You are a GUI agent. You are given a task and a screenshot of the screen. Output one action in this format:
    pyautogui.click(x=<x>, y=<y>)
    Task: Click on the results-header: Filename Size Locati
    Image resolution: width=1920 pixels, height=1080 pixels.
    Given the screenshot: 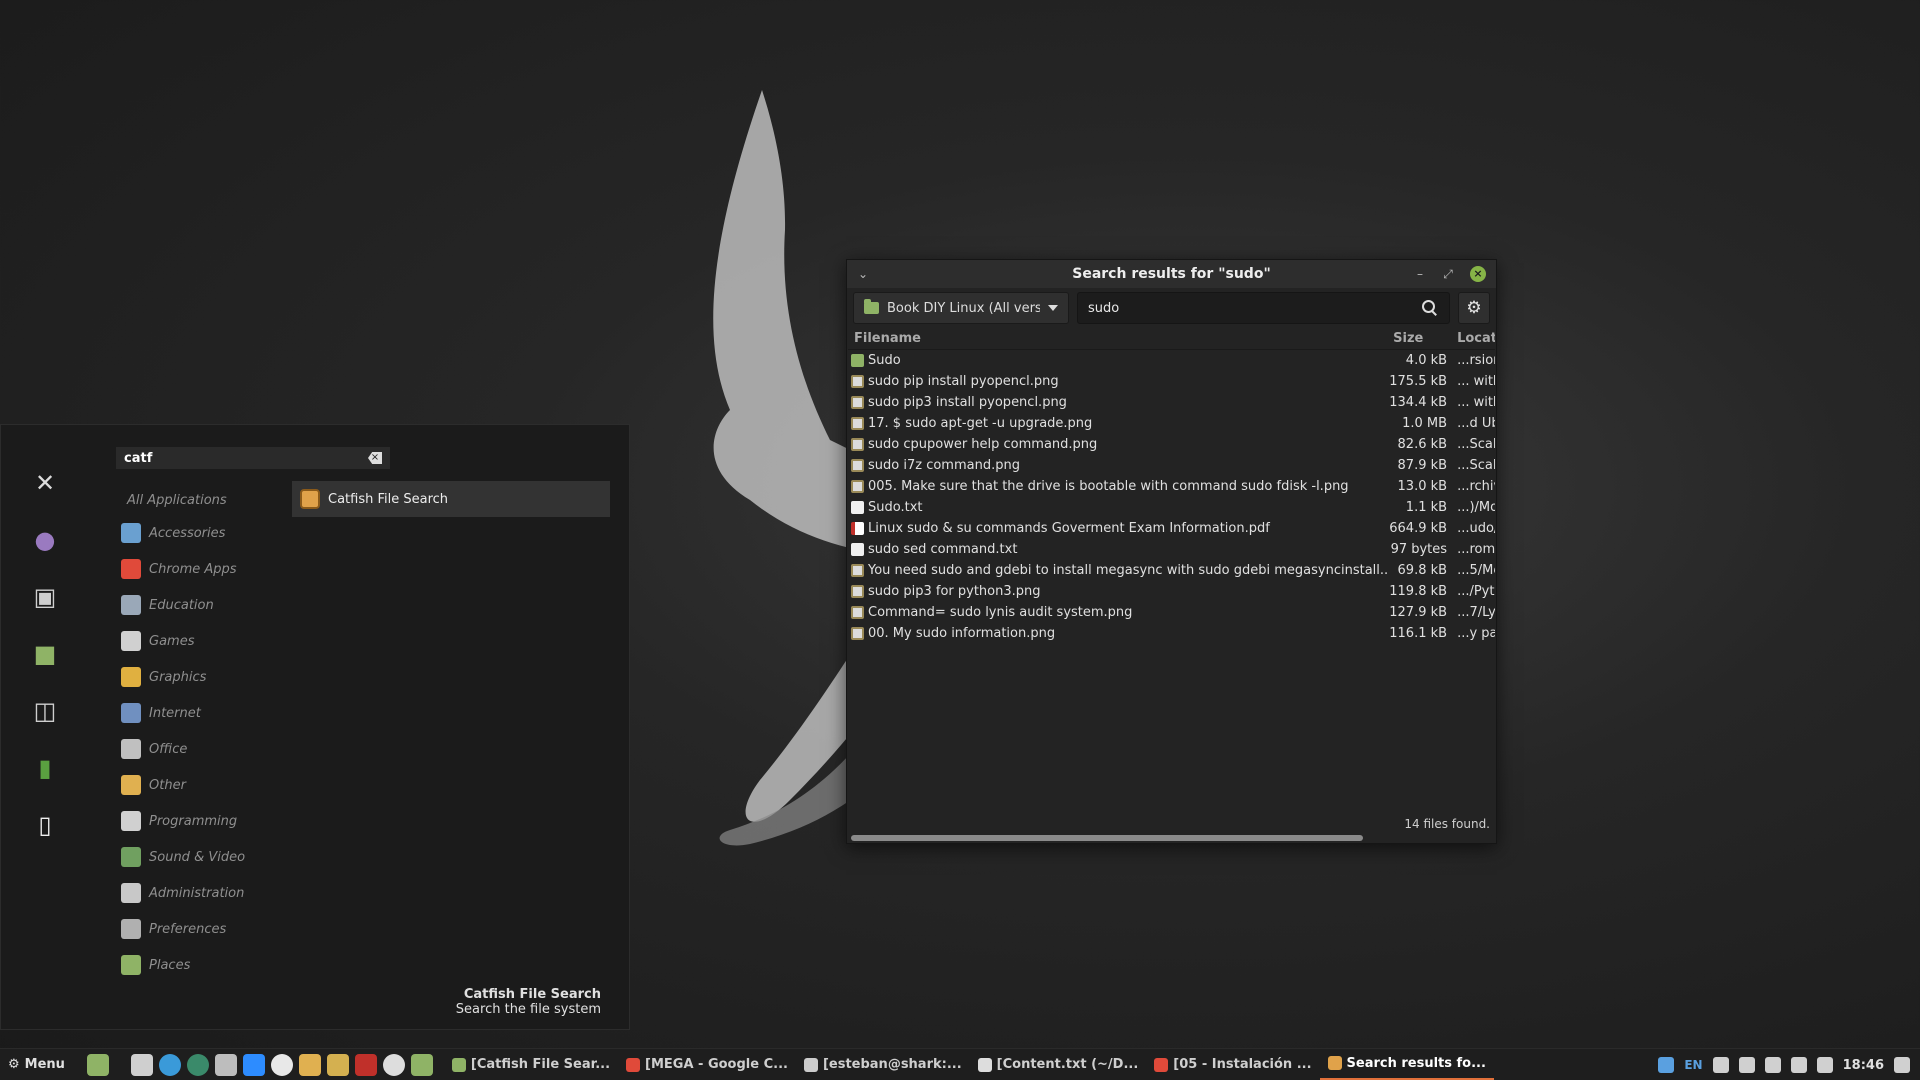 What is the action you would take?
    pyautogui.click(x=1171, y=339)
    